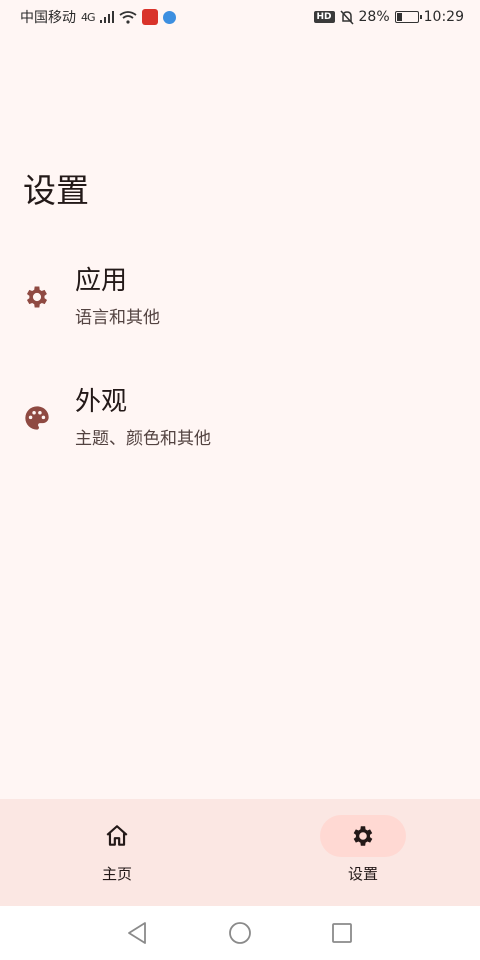  Describe the element at coordinates (443, 17) in the screenshot. I see `clock: 10:29` at that location.